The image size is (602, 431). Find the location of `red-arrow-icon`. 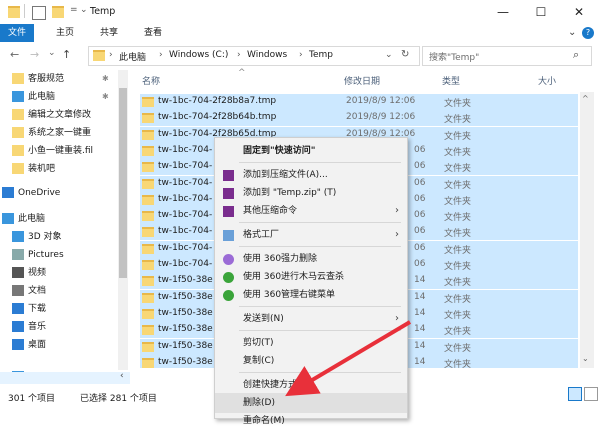

red-arrow-icon is located at coordinates (348, 358).